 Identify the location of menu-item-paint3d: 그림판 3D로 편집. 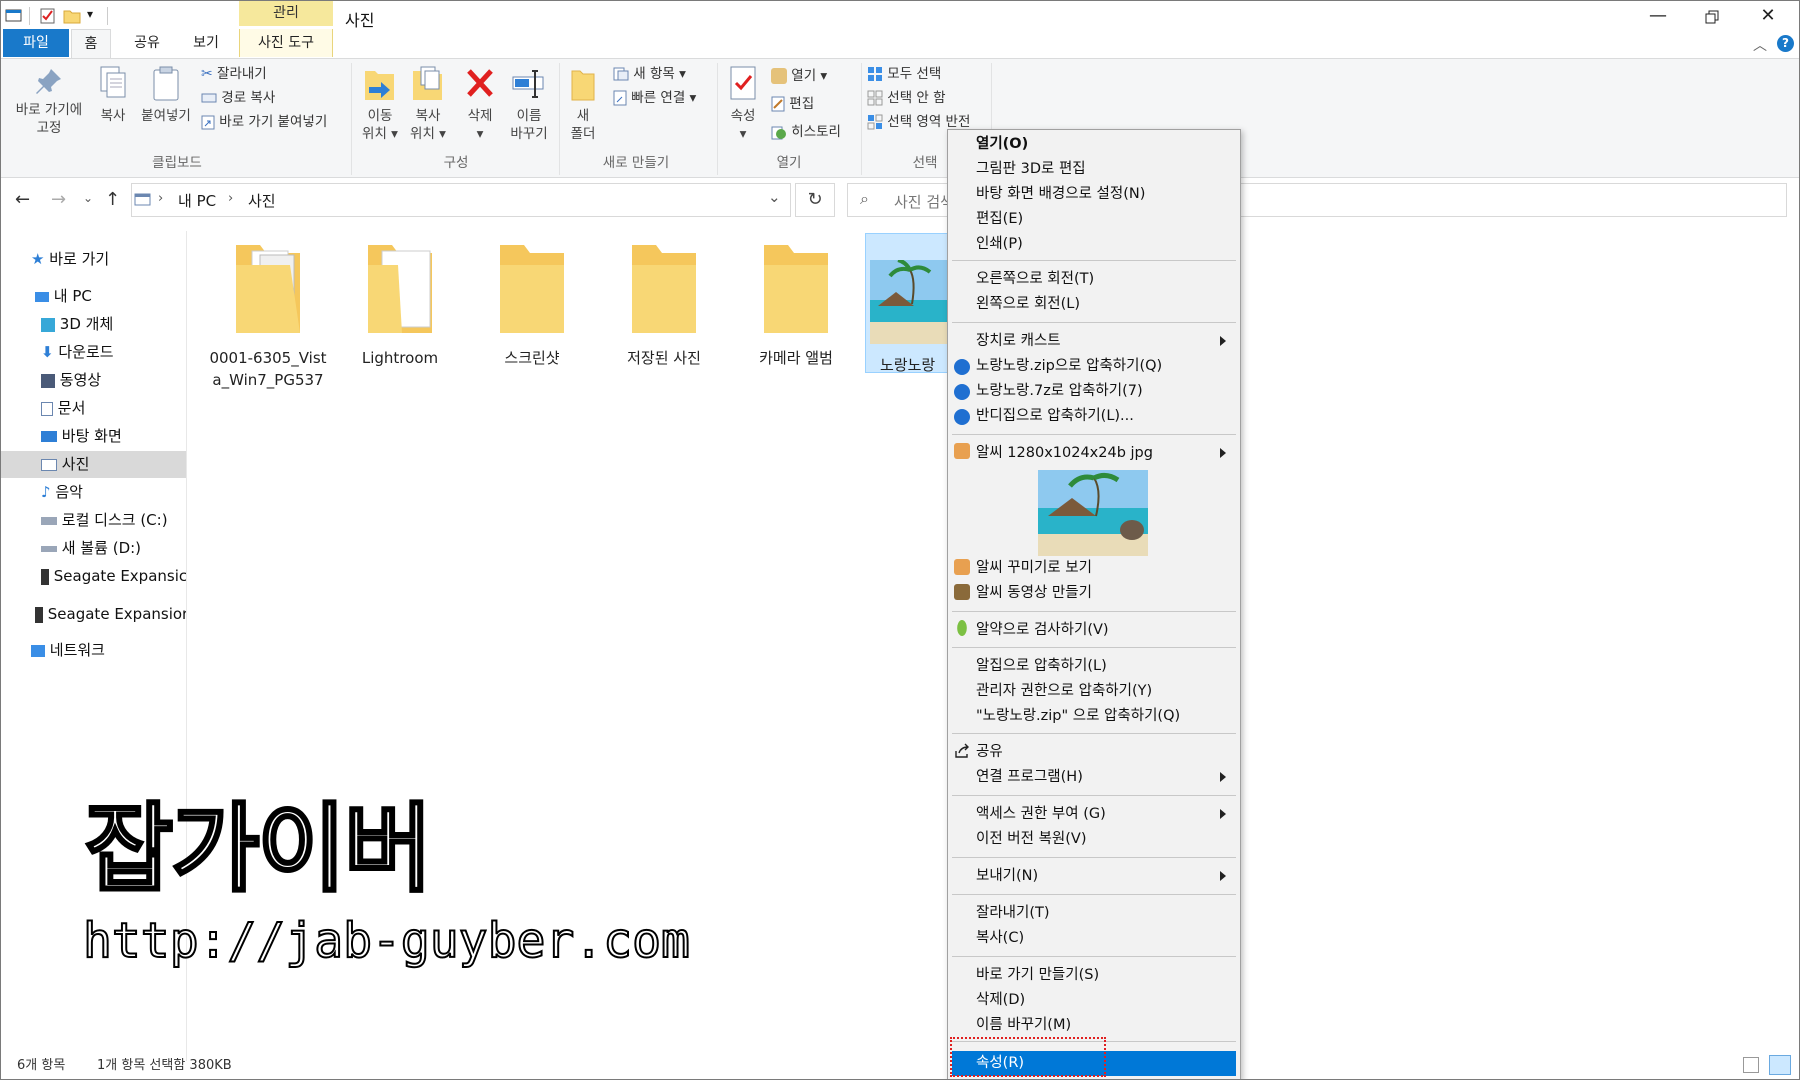
(1031, 169).